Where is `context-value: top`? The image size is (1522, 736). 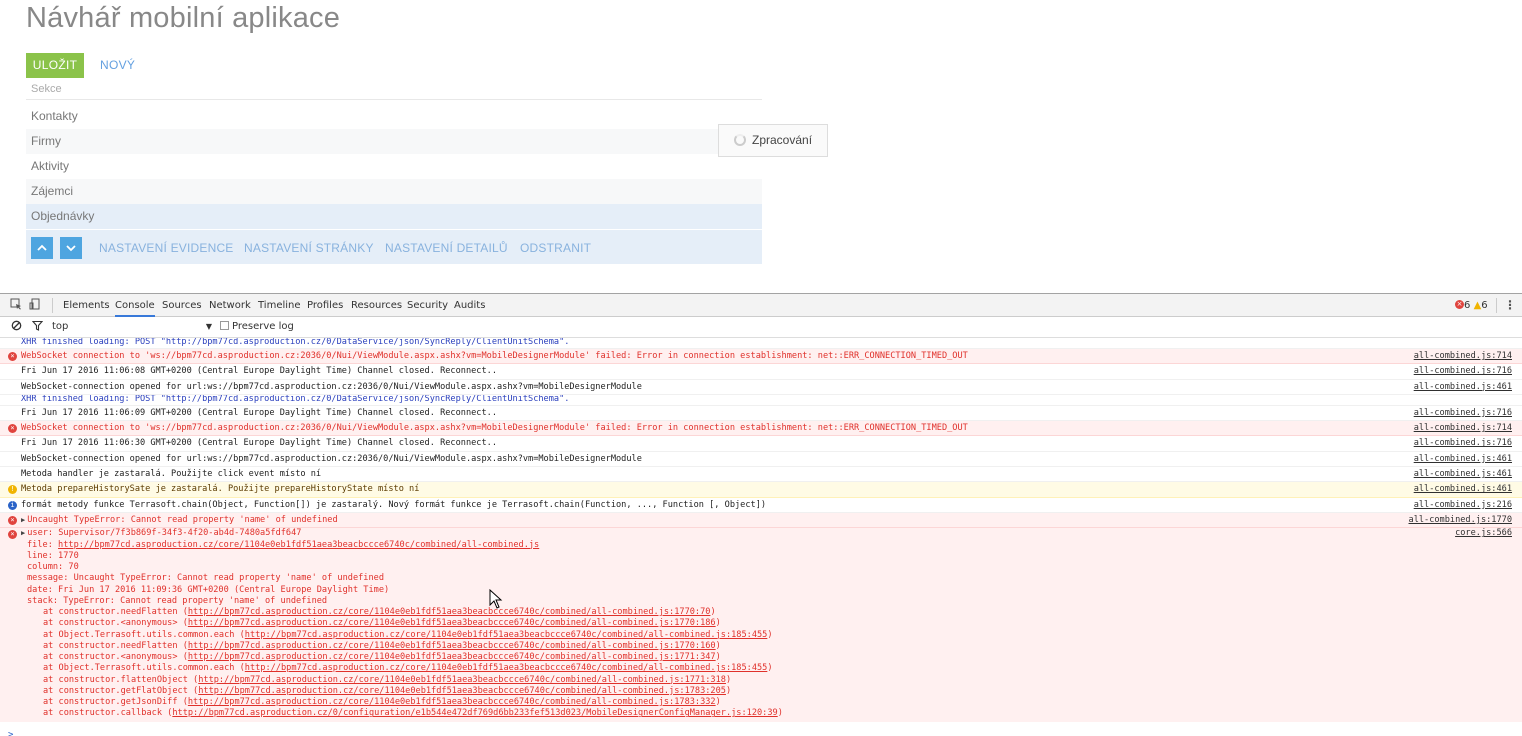 context-value: top is located at coordinates (60, 326).